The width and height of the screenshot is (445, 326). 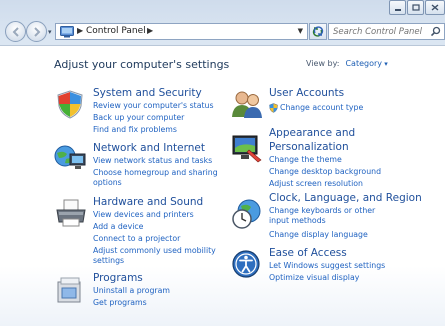 I want to click on category-title-line1: Appearance and, so click(x=312, y=133).